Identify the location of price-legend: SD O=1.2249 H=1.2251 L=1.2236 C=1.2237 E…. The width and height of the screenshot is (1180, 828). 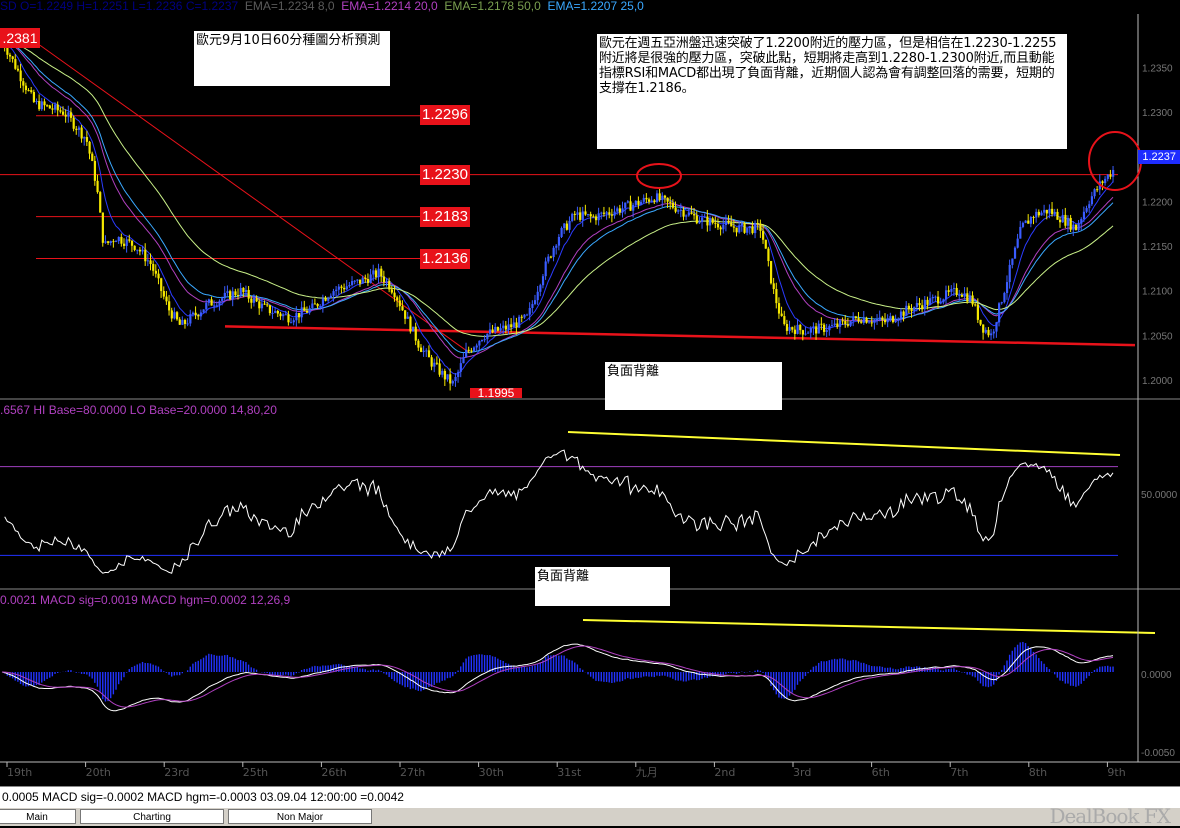
(322, 6).